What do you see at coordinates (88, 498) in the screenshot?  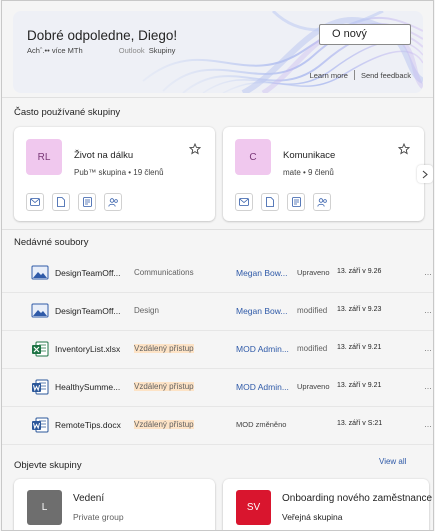 I see `group-name: Vedení` at bounding box center [88, 498].